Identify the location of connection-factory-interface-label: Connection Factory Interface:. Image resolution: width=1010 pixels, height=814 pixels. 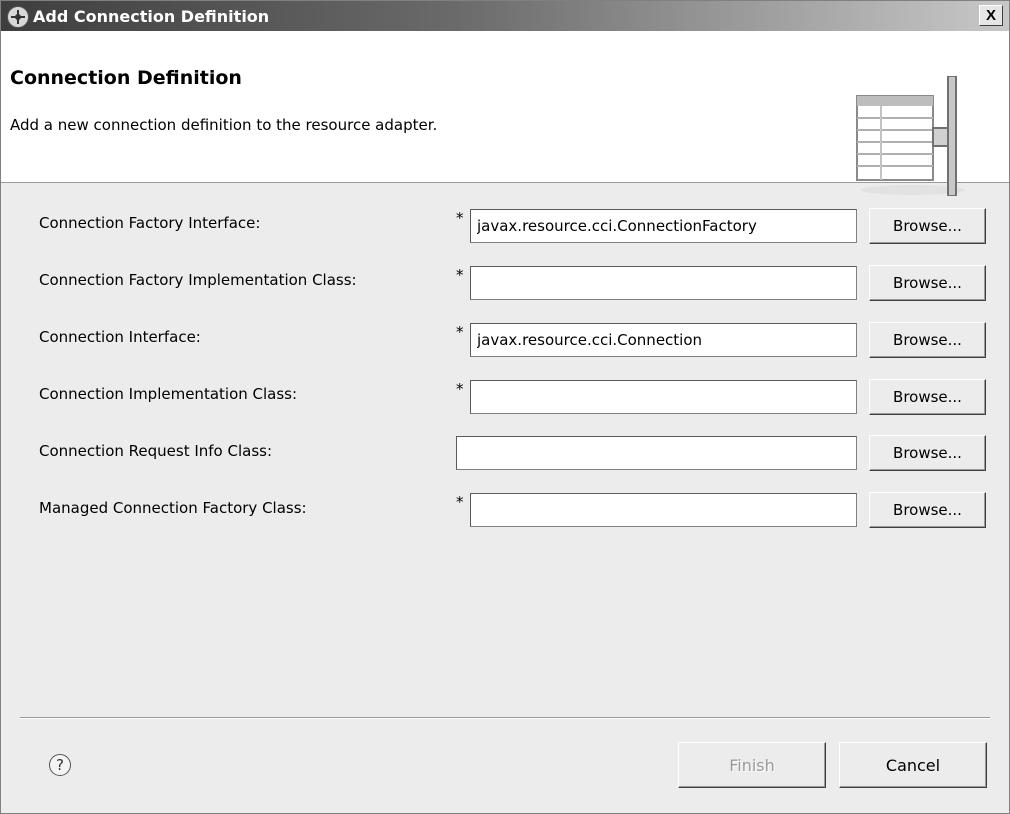
(150, 223).